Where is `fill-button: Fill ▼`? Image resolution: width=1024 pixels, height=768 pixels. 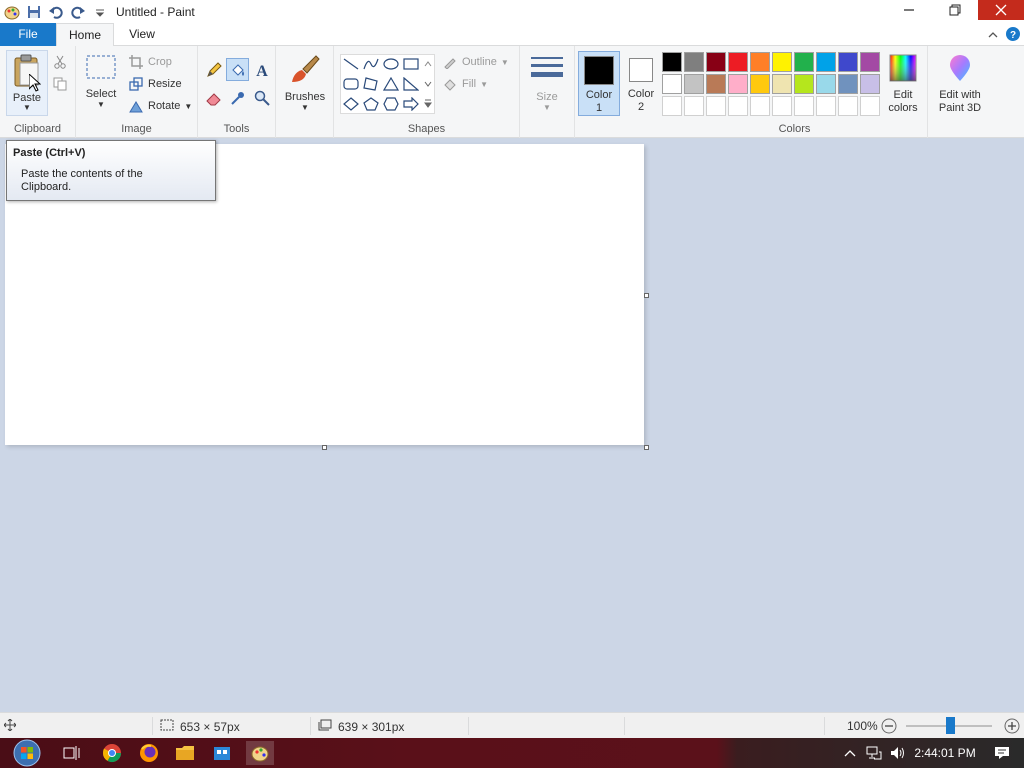
fill-button: Fill ▼ is located at coordinates (465, 84).